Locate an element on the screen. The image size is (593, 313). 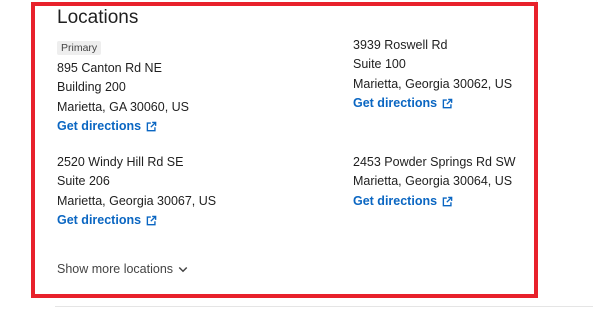
section-divider is located at coordinates (324, 306).